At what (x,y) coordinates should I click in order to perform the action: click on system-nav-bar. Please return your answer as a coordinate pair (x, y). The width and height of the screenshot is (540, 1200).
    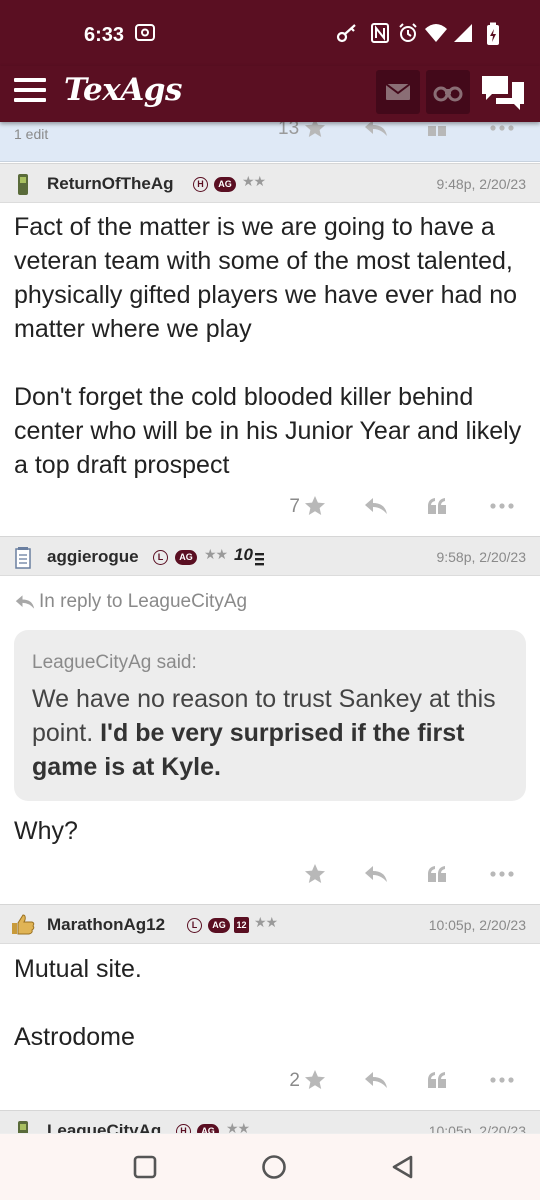
    Looking at the image, I should click on (270, 1166).